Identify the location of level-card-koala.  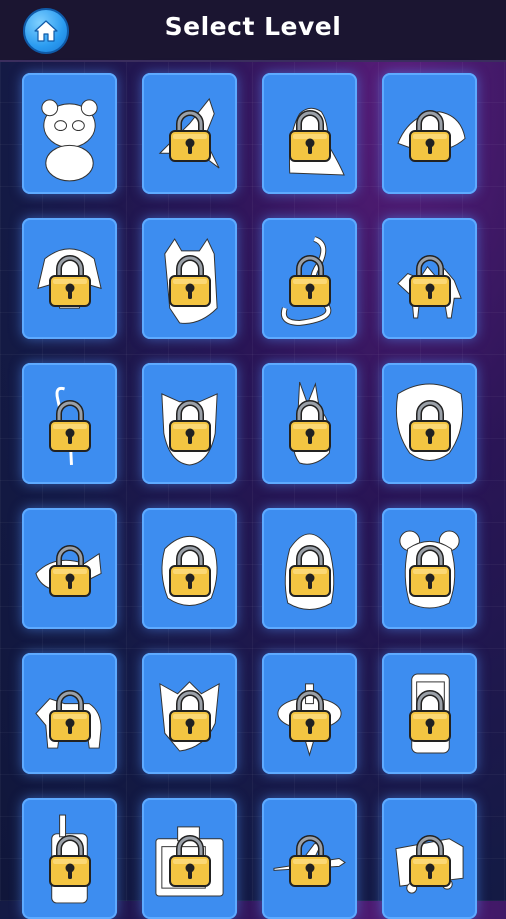
(429, 568).